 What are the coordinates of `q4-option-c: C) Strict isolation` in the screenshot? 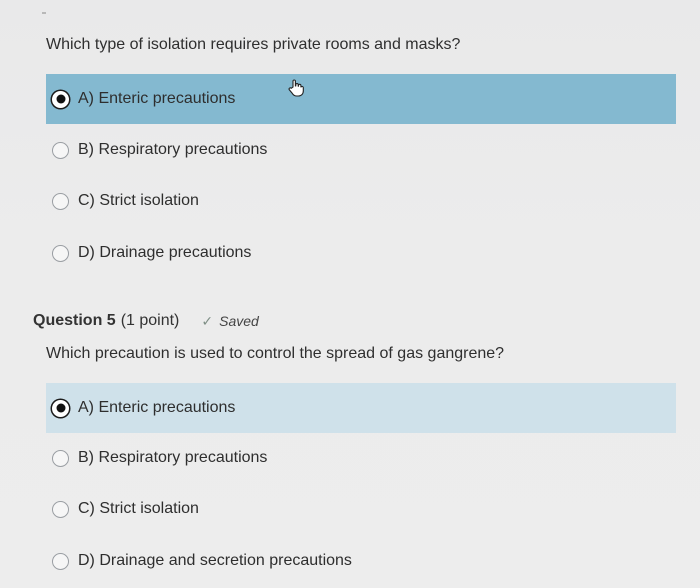 It's located at (361, 201).